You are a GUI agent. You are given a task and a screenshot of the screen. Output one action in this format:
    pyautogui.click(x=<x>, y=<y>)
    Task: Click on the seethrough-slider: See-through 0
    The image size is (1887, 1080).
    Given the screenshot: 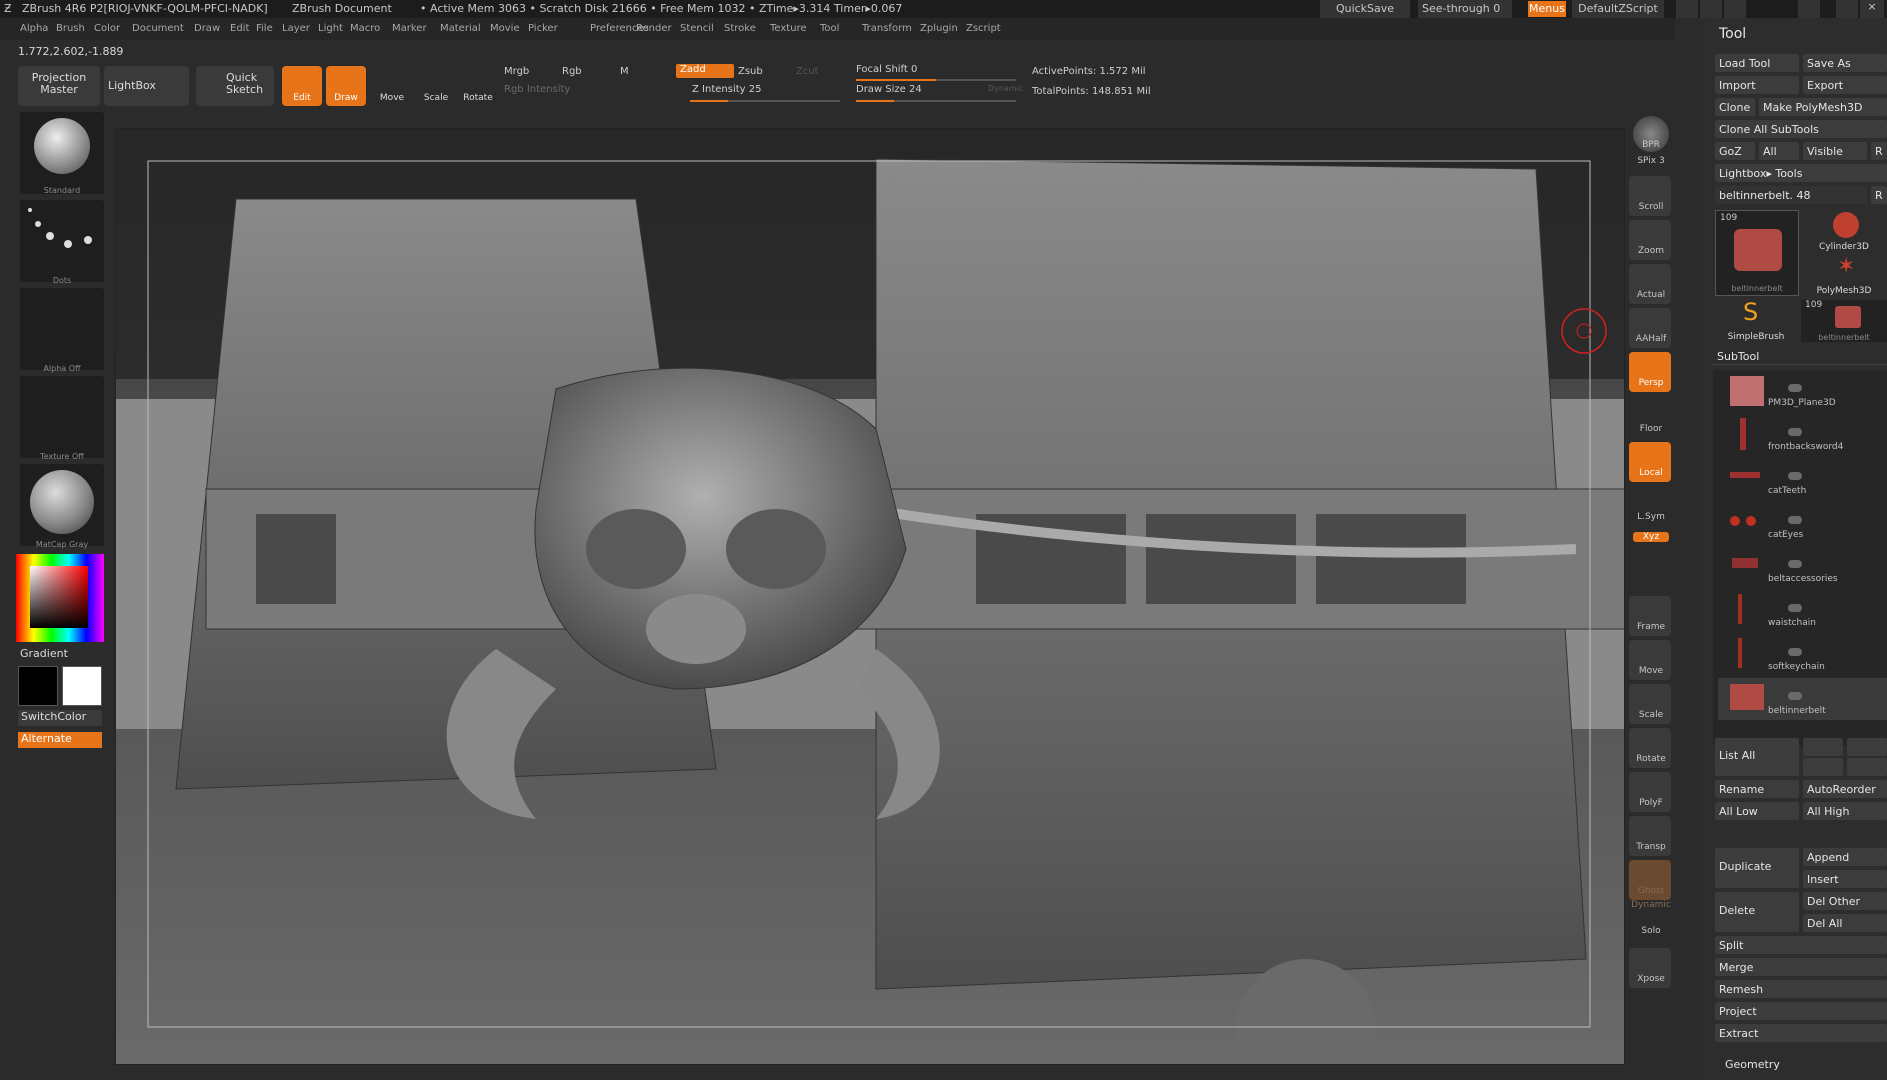 What is the action you would take?
    pyautogui.click(x=1465, y=9)
    